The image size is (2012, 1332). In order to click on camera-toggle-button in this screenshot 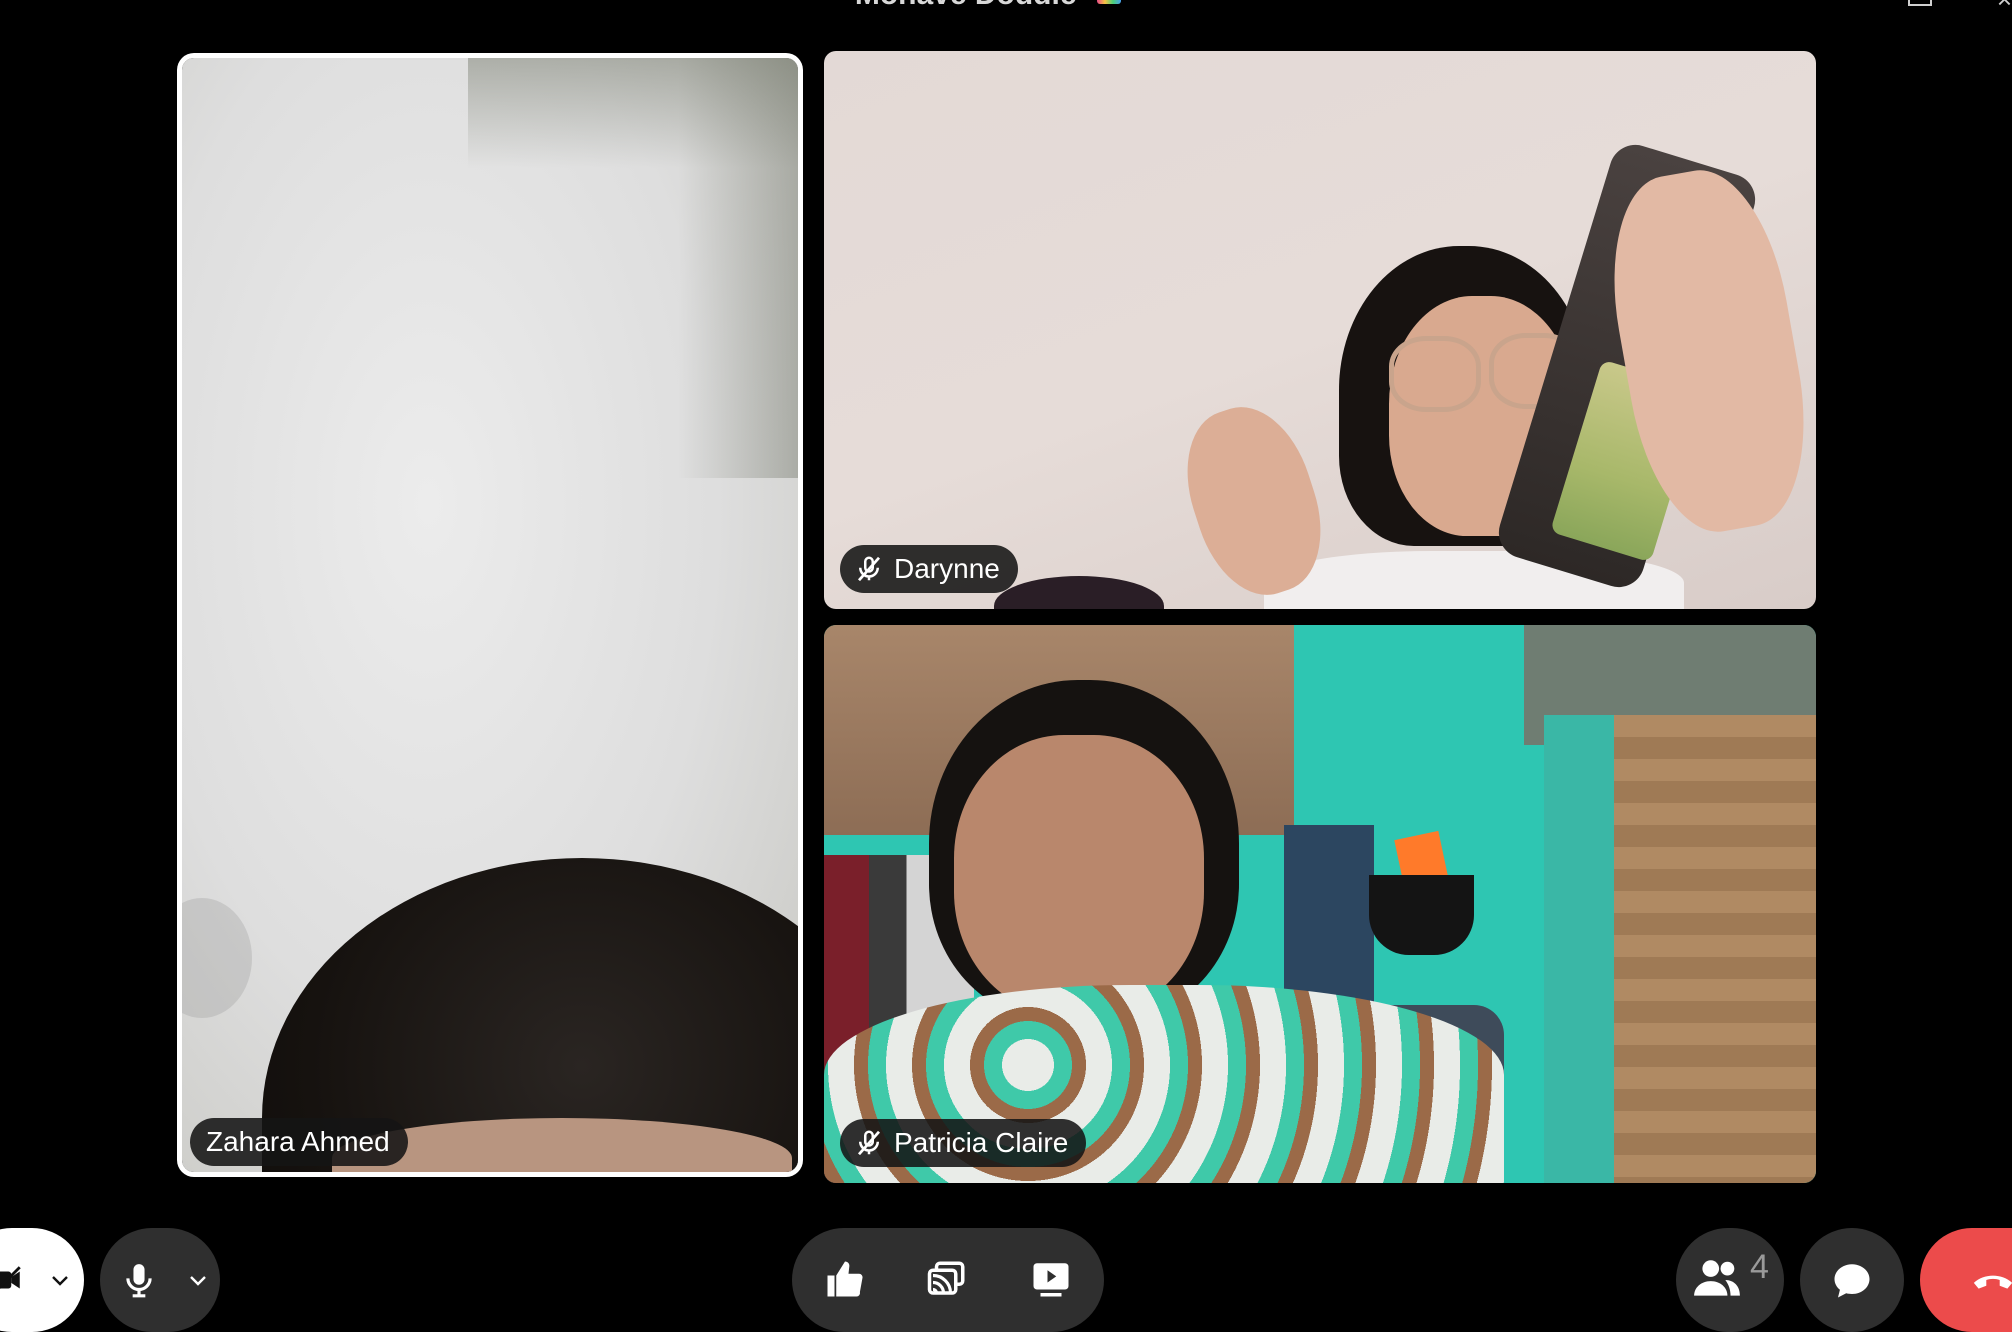, I will do `click(42, 1280)`.